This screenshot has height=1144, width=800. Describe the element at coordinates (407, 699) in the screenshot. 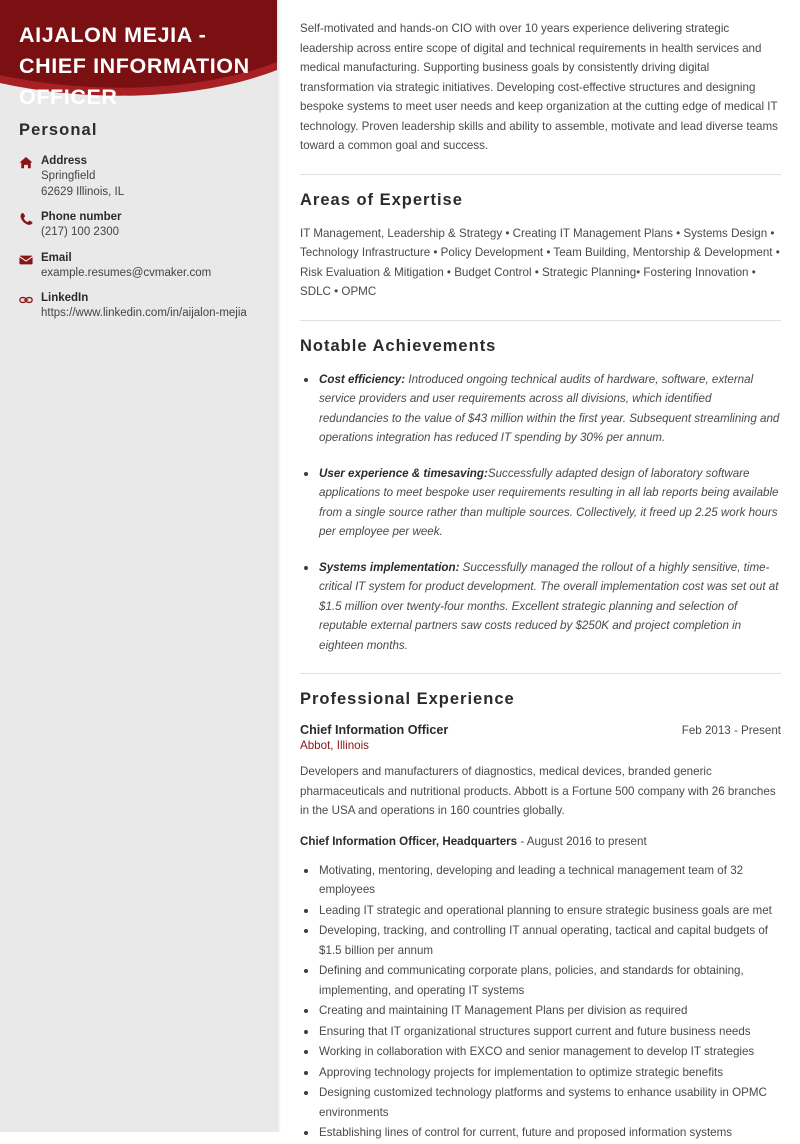

I see `section-title: Professional Experience` at that location.